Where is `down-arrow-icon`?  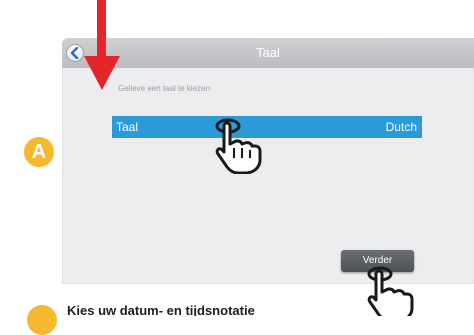 down-arrow-icon is located at coordinates (102, 45).